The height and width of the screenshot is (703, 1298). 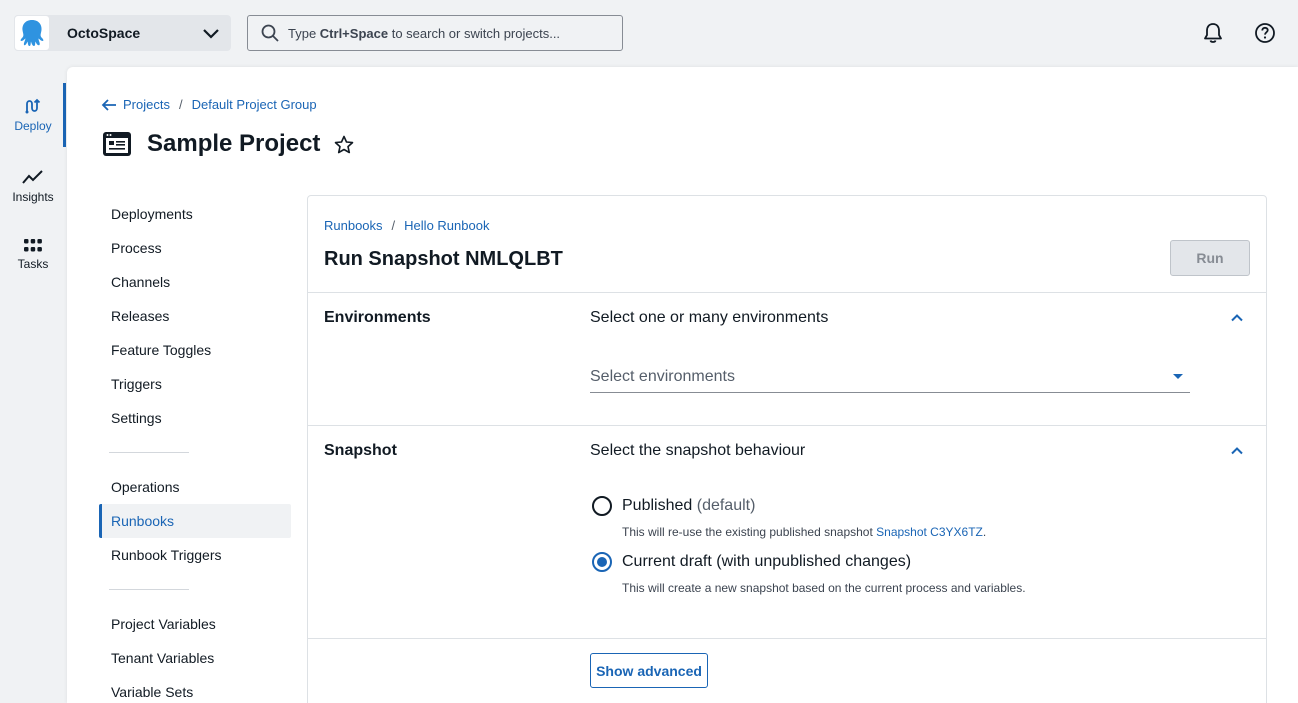 I want to click on rail-item-deploy: Deploy, so click(x=33, y=115).